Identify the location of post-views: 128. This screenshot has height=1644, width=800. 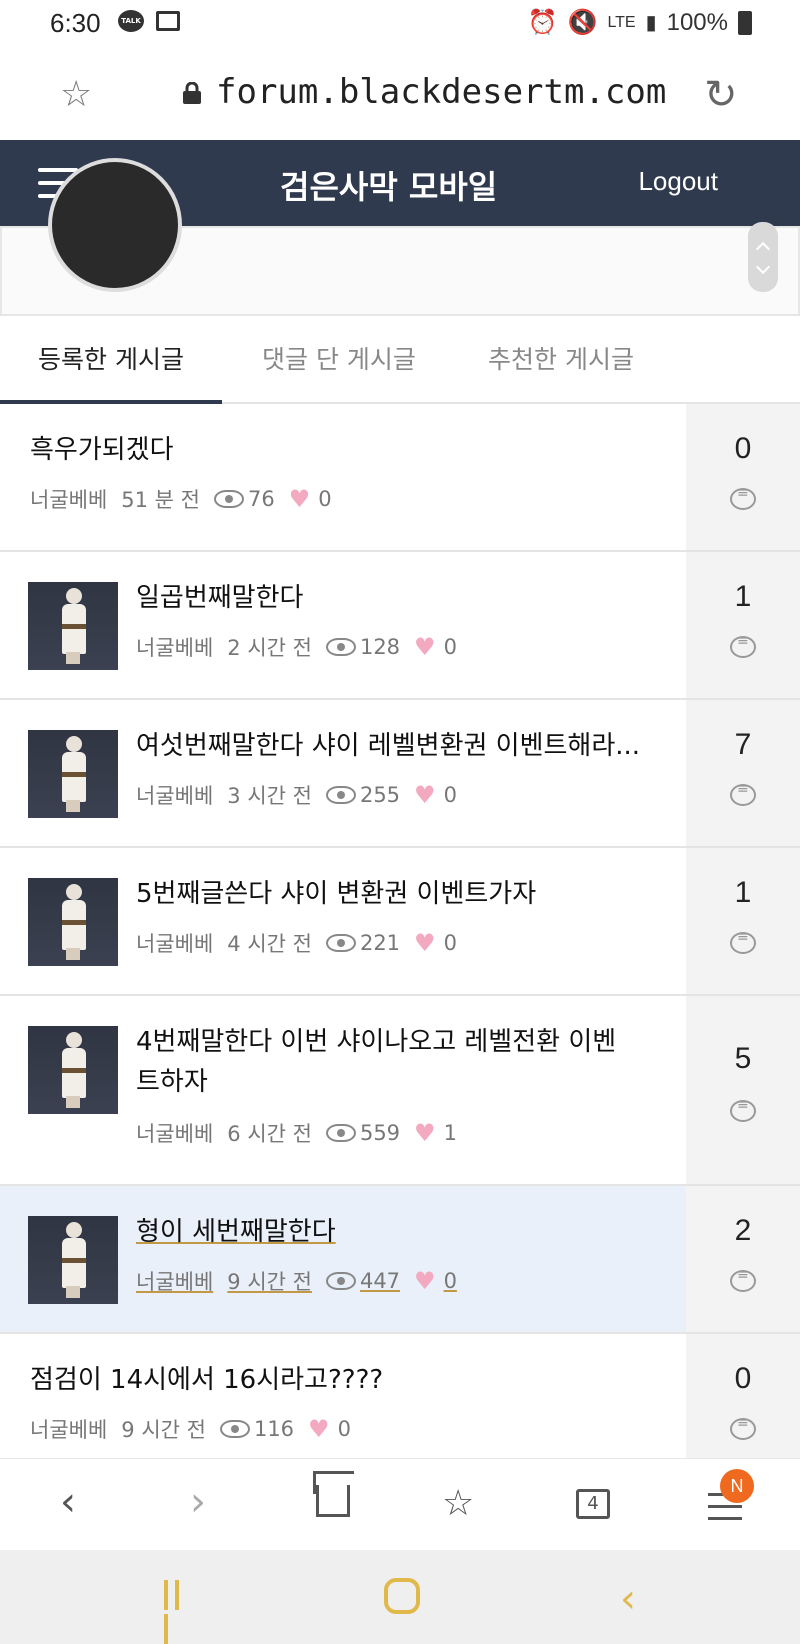
(380, 647).